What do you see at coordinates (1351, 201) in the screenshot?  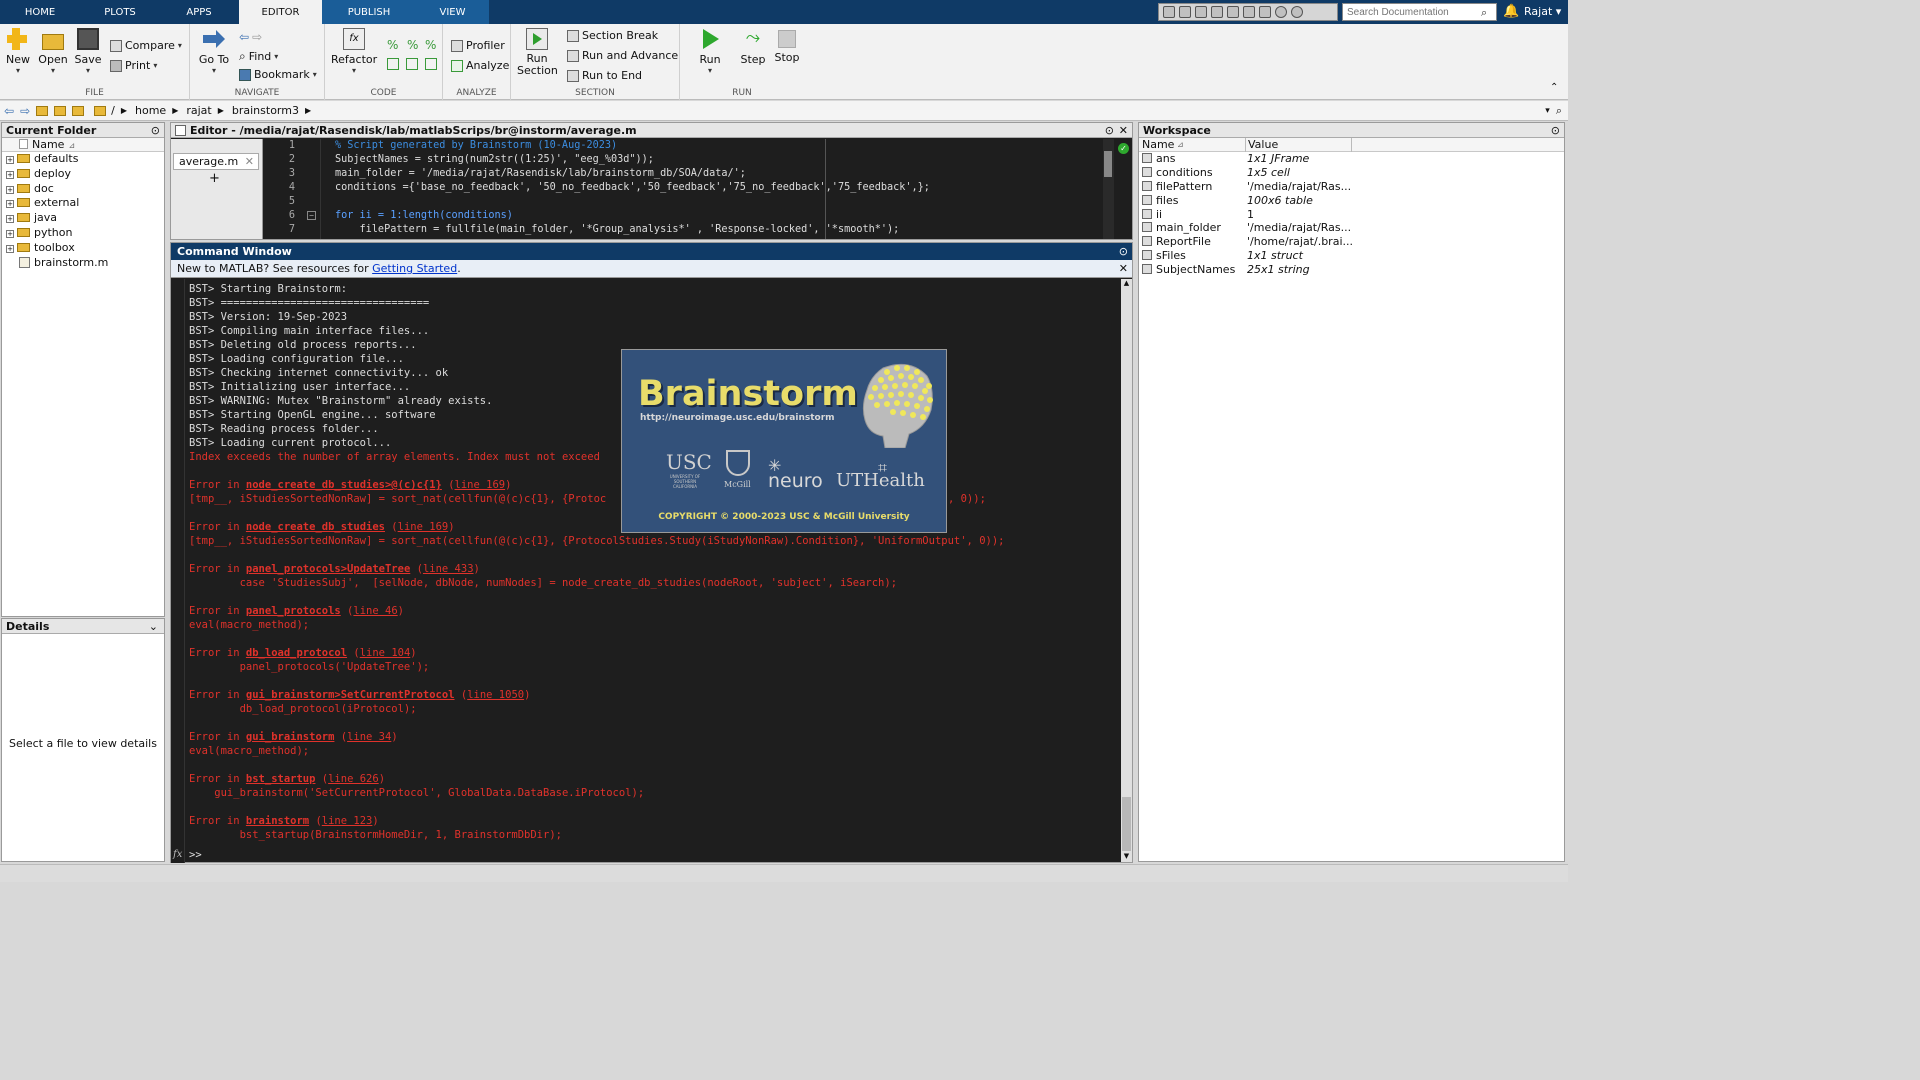 I see `workspace-row: files 100x6 table` at bounding box center [1351, 201].